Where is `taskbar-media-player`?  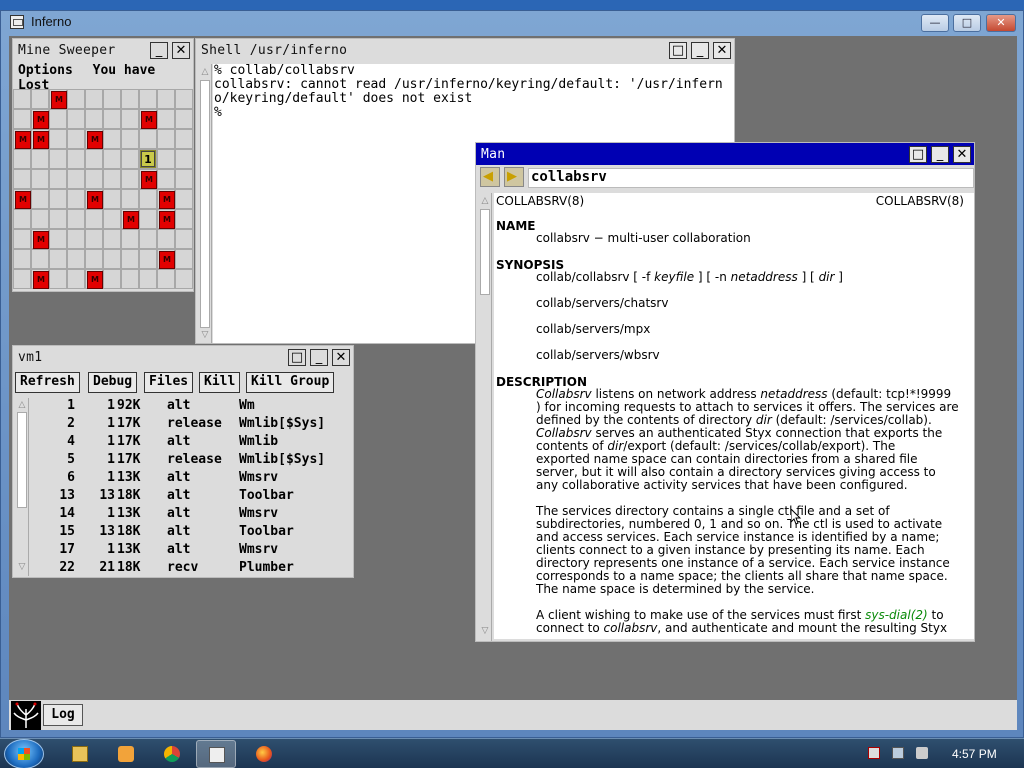
taskbar-media-player is located at coordinates (126, 754).